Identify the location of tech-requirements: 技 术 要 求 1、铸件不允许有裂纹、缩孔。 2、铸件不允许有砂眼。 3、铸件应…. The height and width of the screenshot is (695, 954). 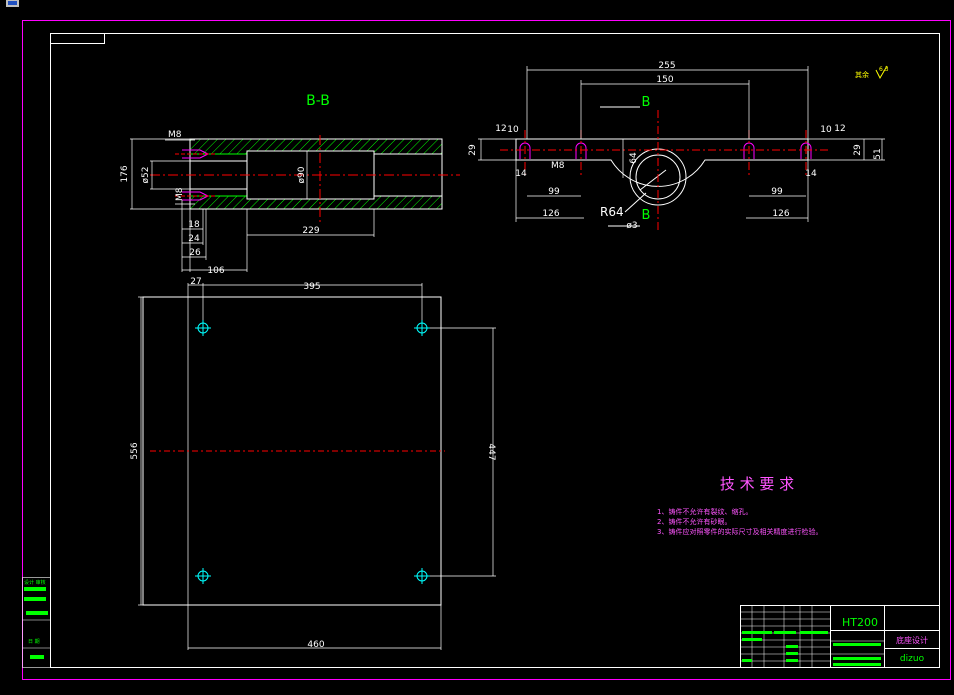
(739, 505).